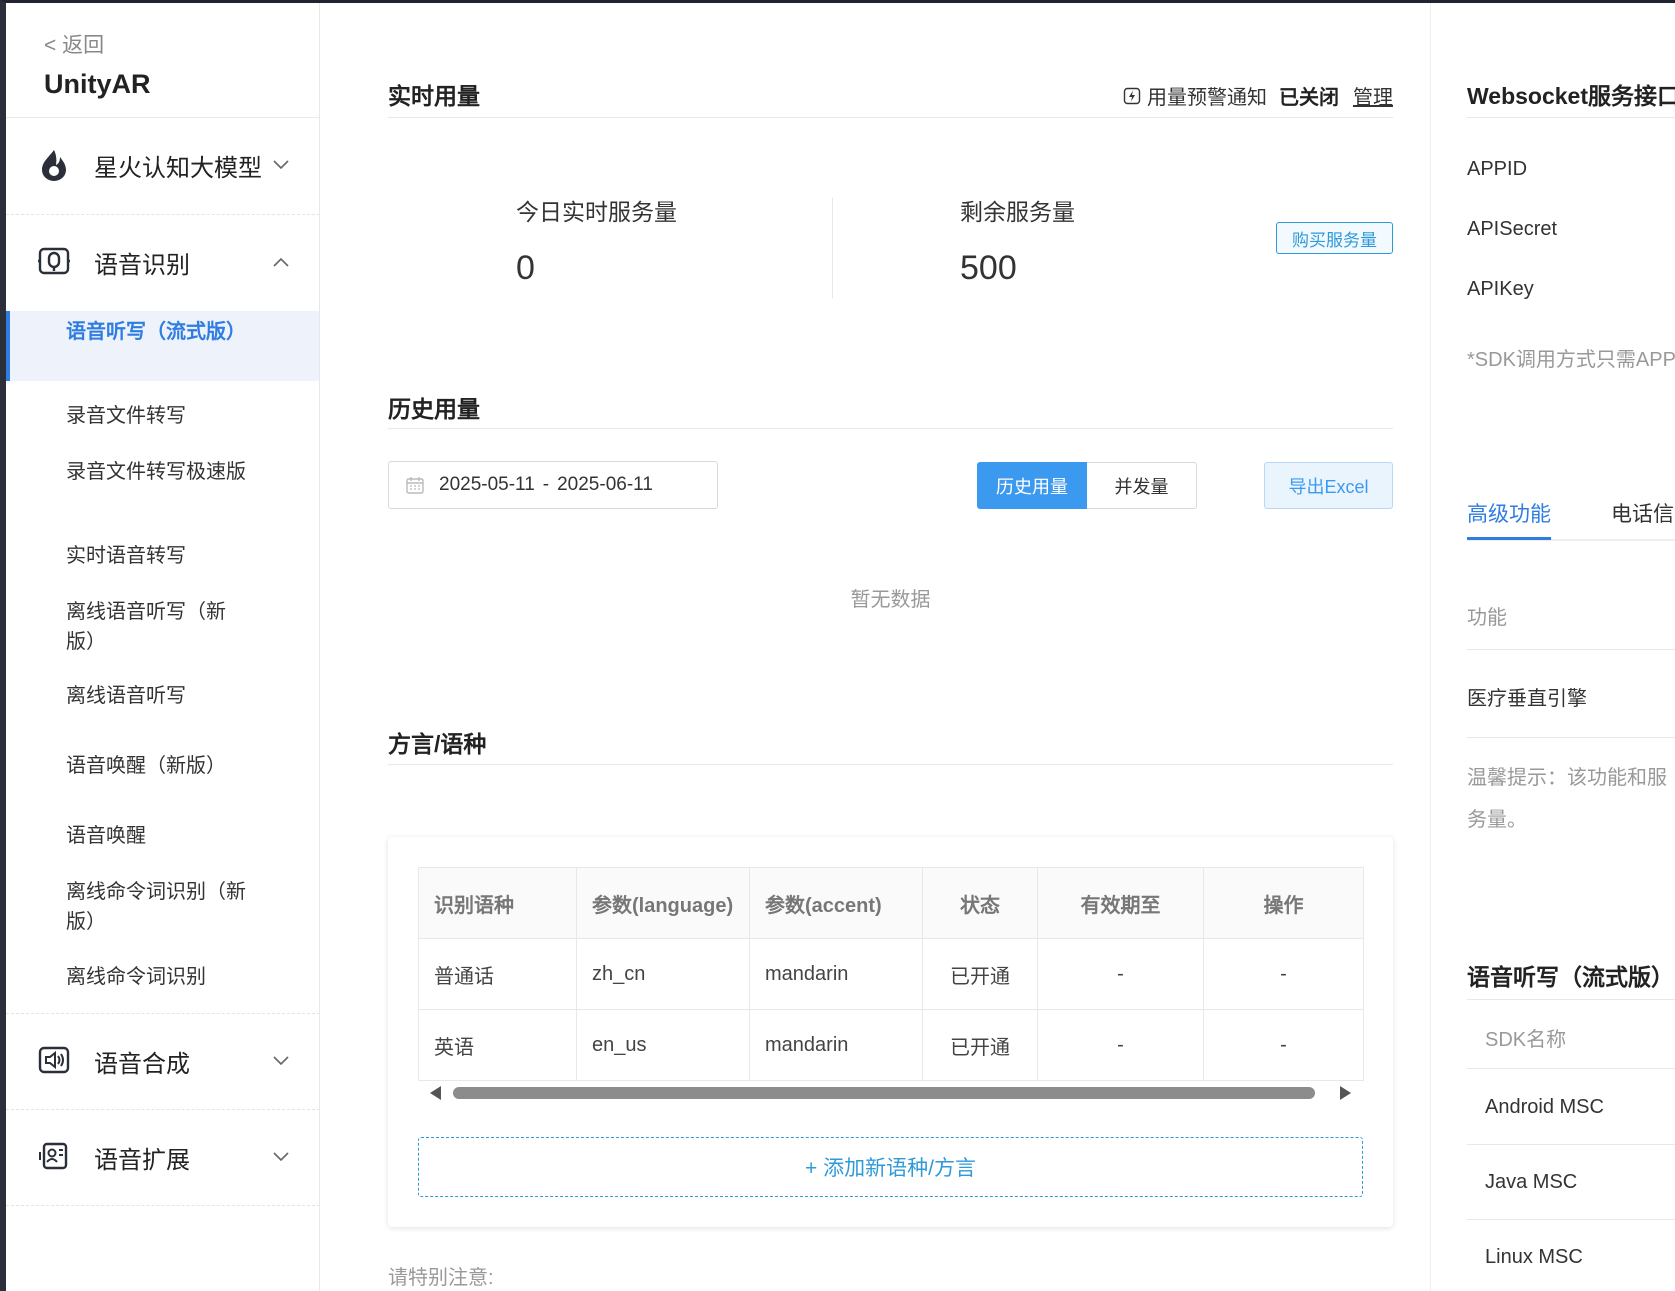  What do you see at coordinates (497, 903) in the screenshot?
I see `column-header-language: 识别语种` at bounding box center [497, 903].